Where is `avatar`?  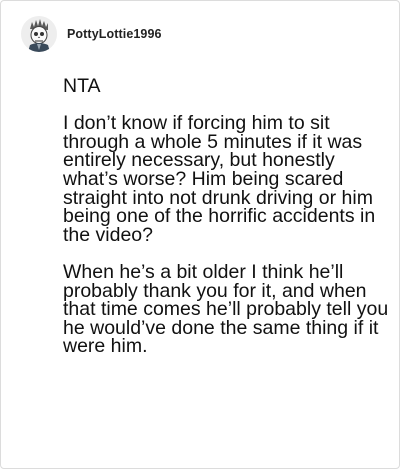
avatar is located at coordinates (39, 34).